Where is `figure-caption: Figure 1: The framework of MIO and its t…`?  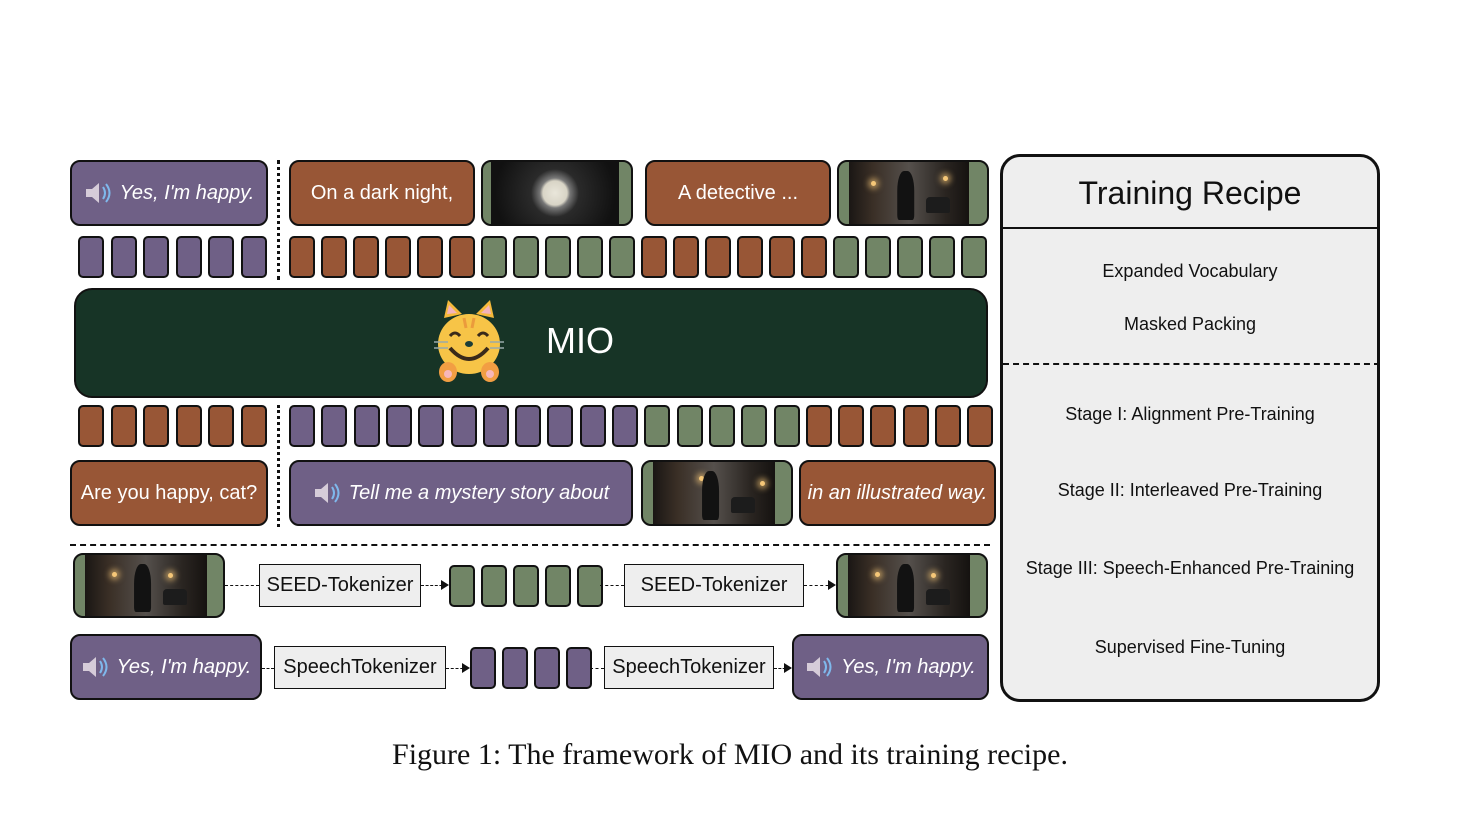
figure-caption: Figure 1: The framework of MIO and its t… is located at coordinates (730, 754).